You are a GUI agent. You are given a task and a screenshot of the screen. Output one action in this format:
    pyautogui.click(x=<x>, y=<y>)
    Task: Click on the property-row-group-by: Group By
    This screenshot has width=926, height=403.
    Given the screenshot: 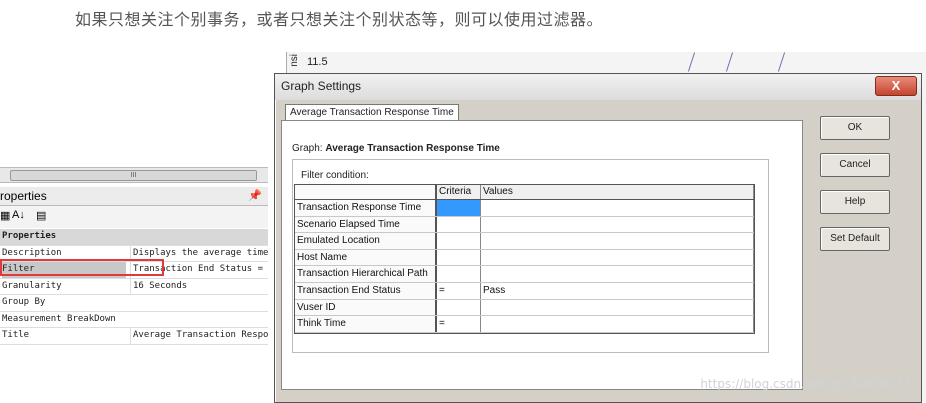 What is the action you would take?
    pyautogui.click(x=134, y=303)
    